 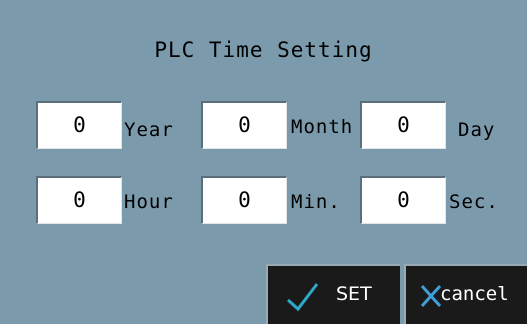 I want to click on min-label: Min., so click(x=316, y=202).